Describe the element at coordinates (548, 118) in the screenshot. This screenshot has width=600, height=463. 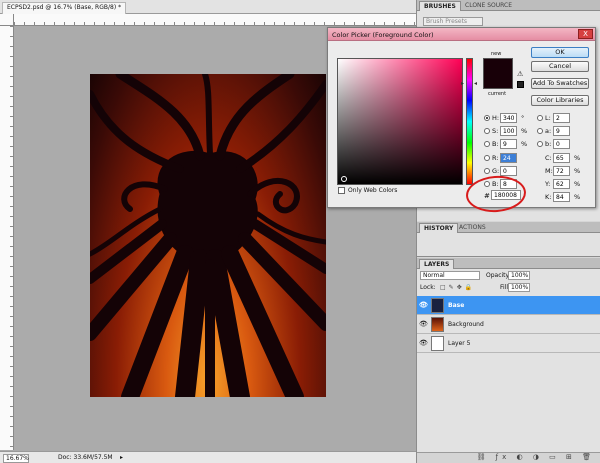
I see `lab-l-label: L:` at that location.